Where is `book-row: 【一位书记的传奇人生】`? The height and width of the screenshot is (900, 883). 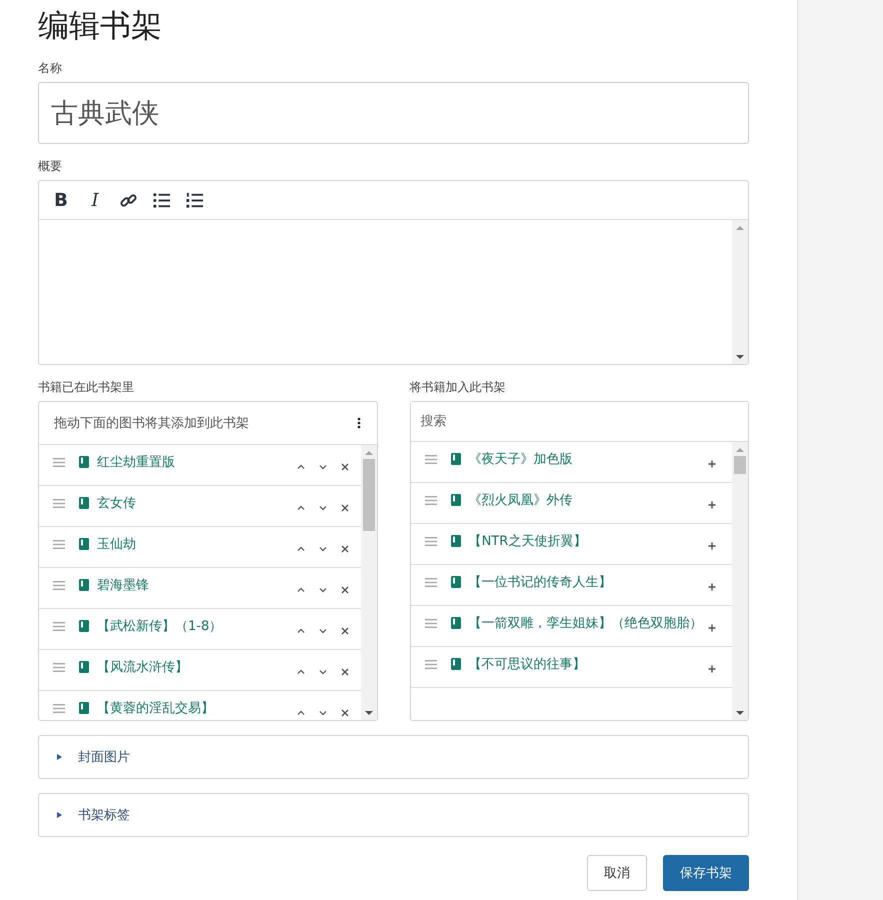
book-row: 【一位书记的传奇人生】 is located at coordinates (571, 585).